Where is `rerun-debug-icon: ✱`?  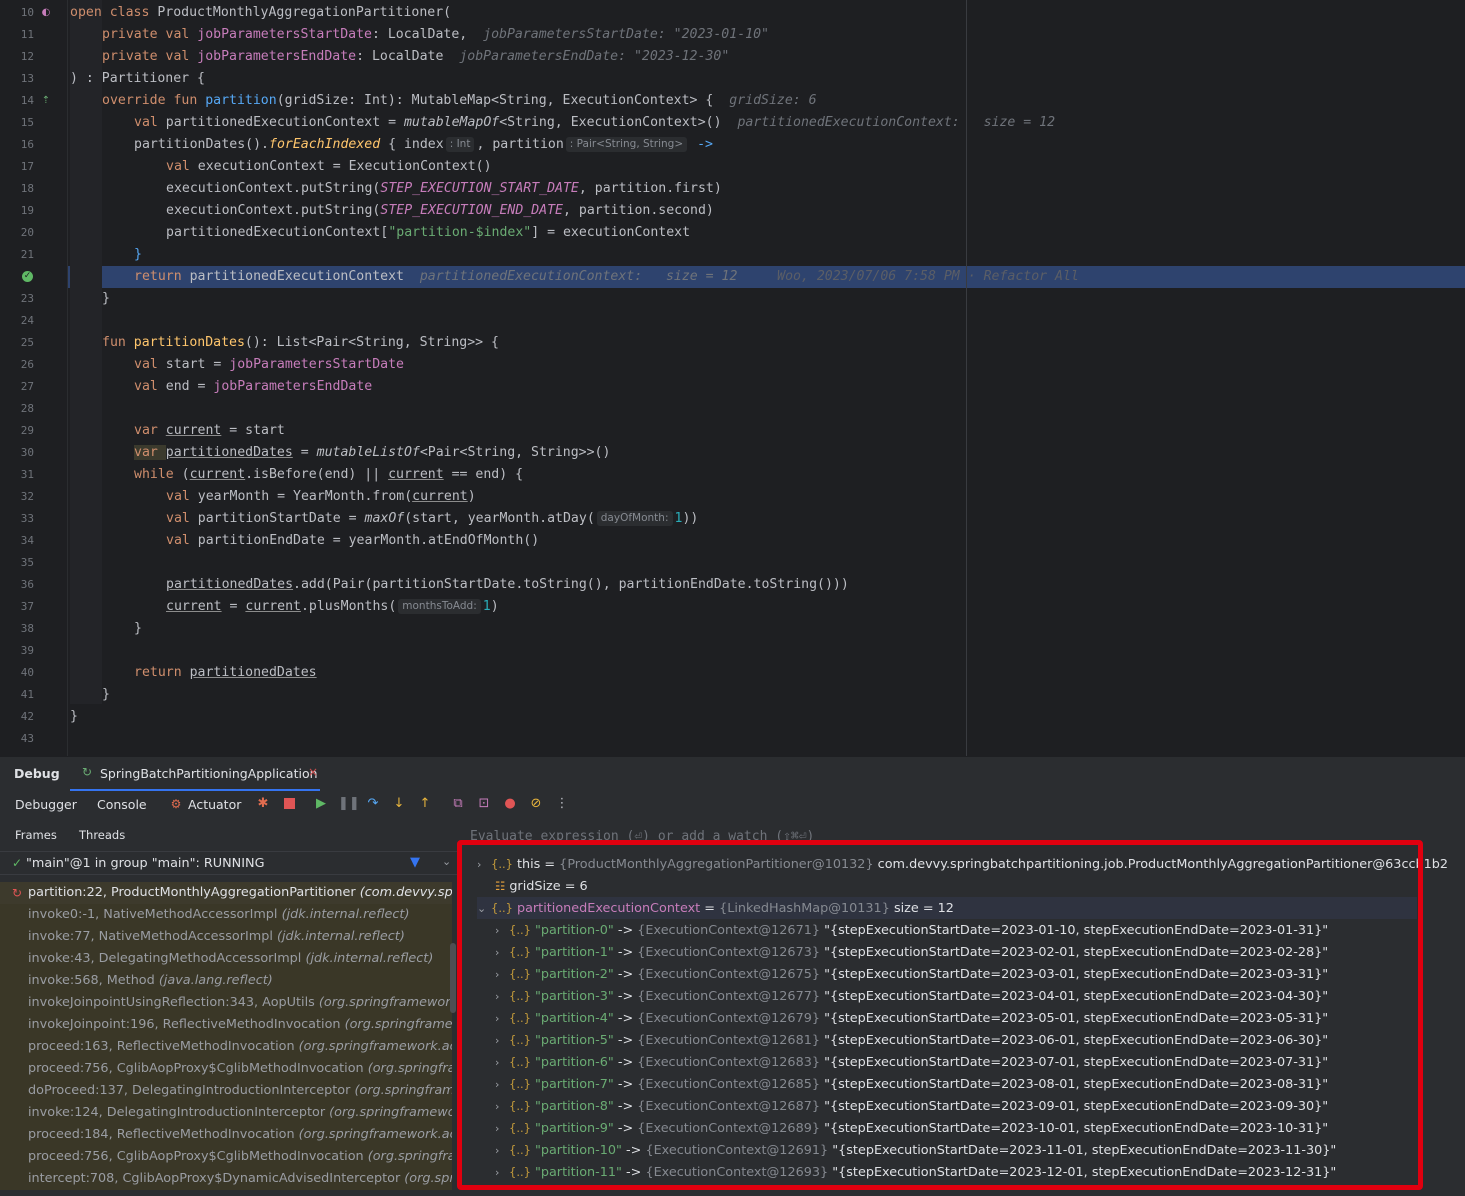 rerun-debug-icon: ✱ is located at coordinates (263, 804).